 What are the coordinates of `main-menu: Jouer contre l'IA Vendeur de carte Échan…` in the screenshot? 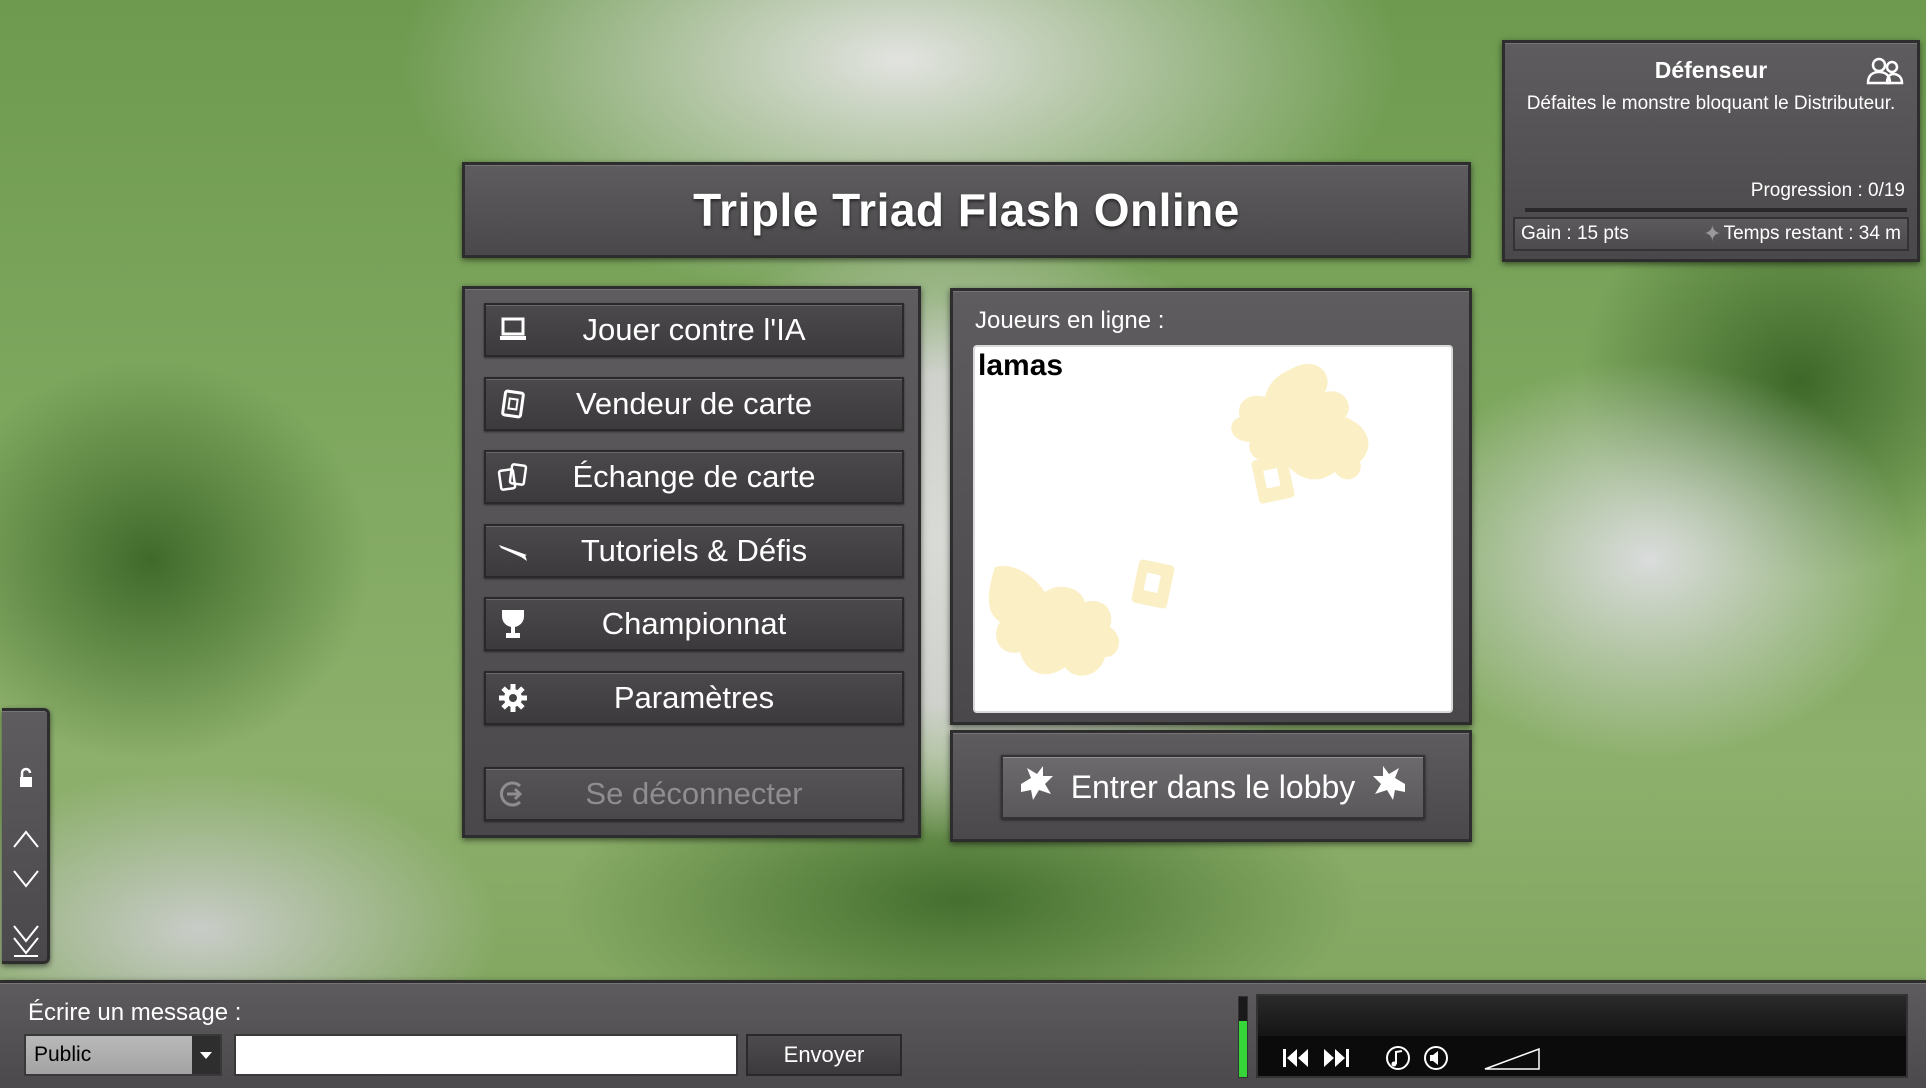 It's located at (691, 562).